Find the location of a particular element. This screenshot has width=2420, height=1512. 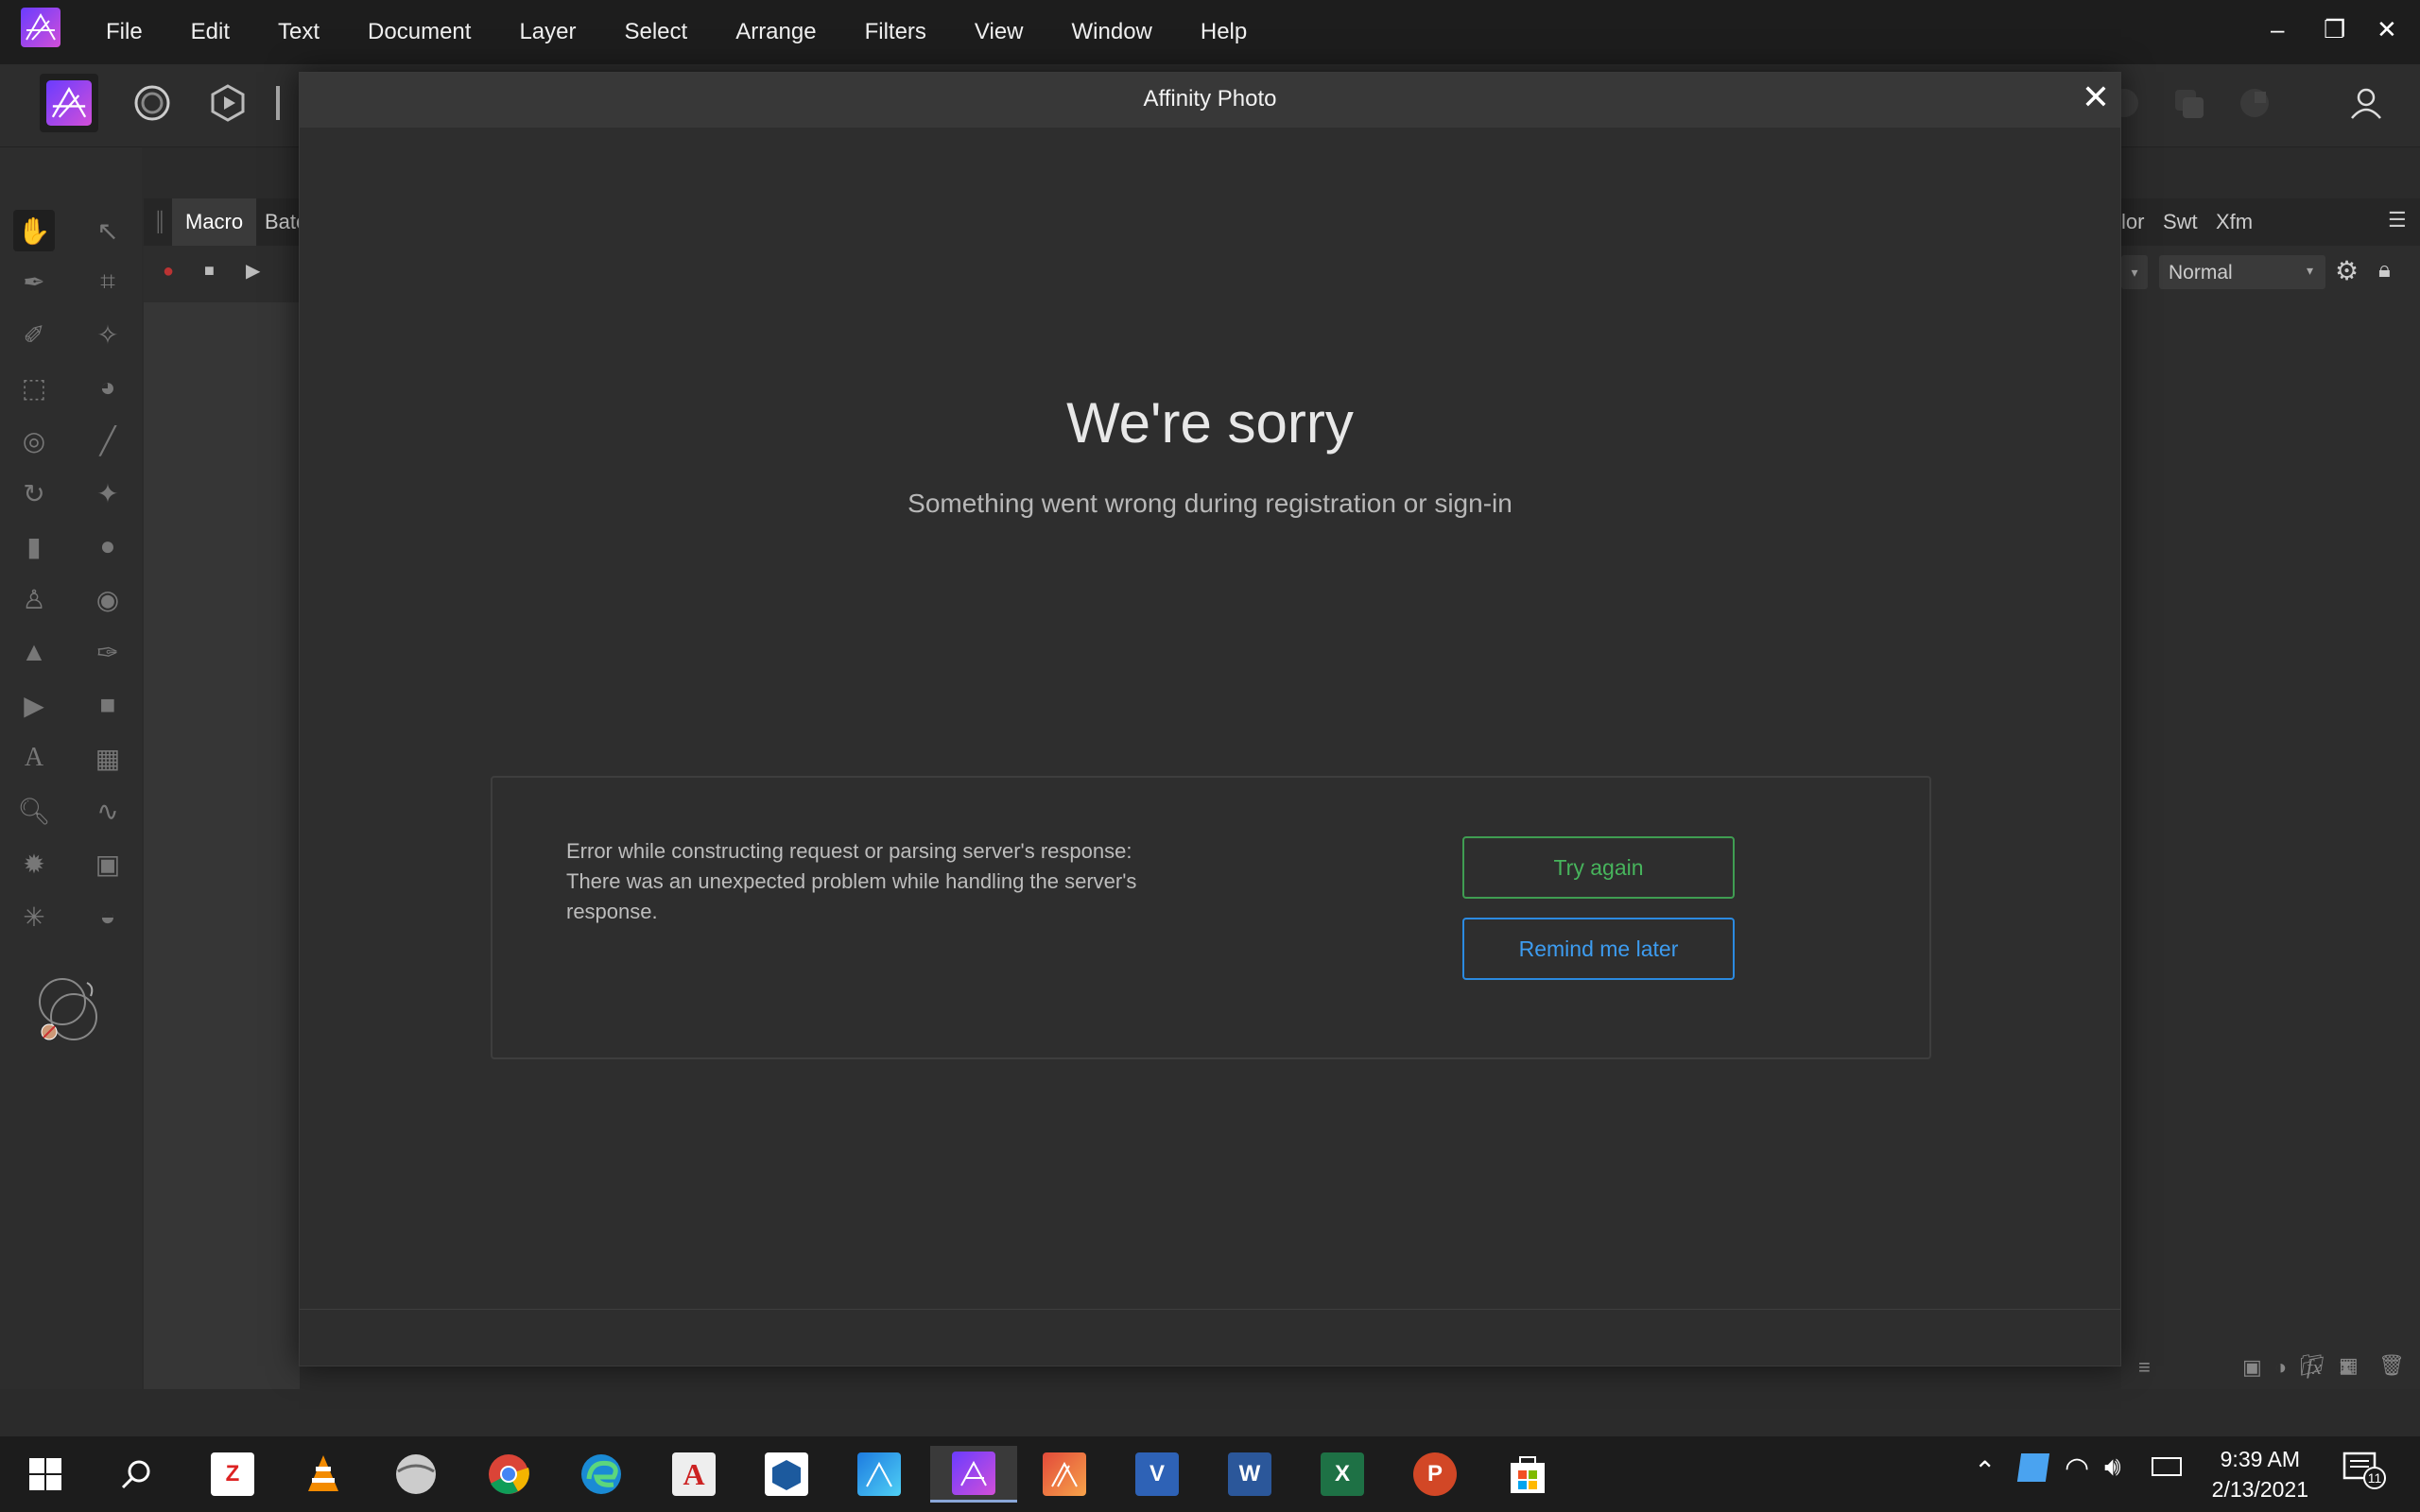

sketchup-icon is located at coordinates (786, 1474).